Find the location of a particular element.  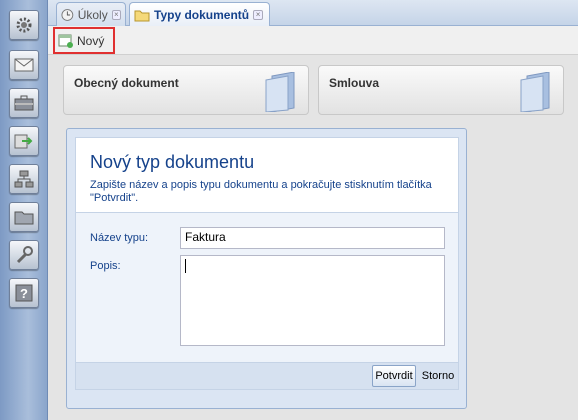

sidebar-help-button: ? is located at coordinates (24, 293).